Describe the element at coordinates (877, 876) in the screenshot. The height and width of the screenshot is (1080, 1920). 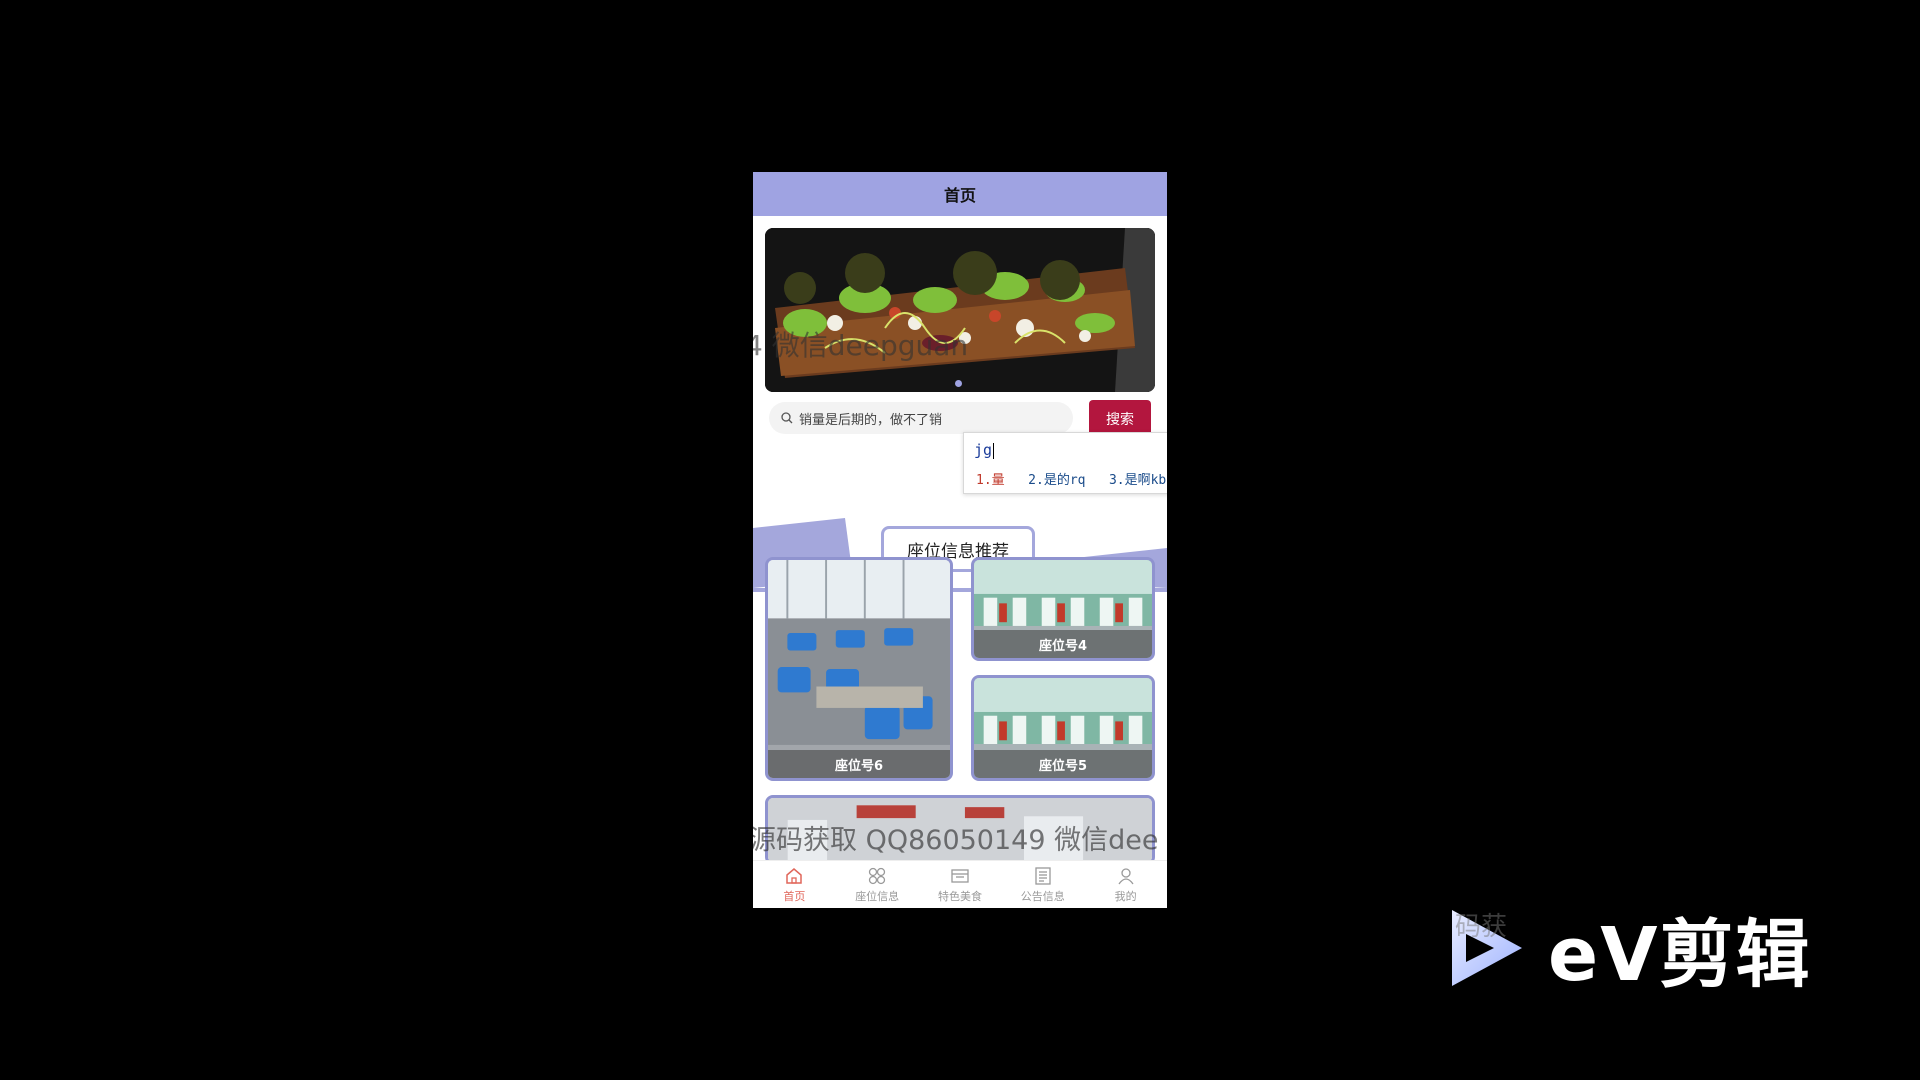
I see `seats-icon` at that location.